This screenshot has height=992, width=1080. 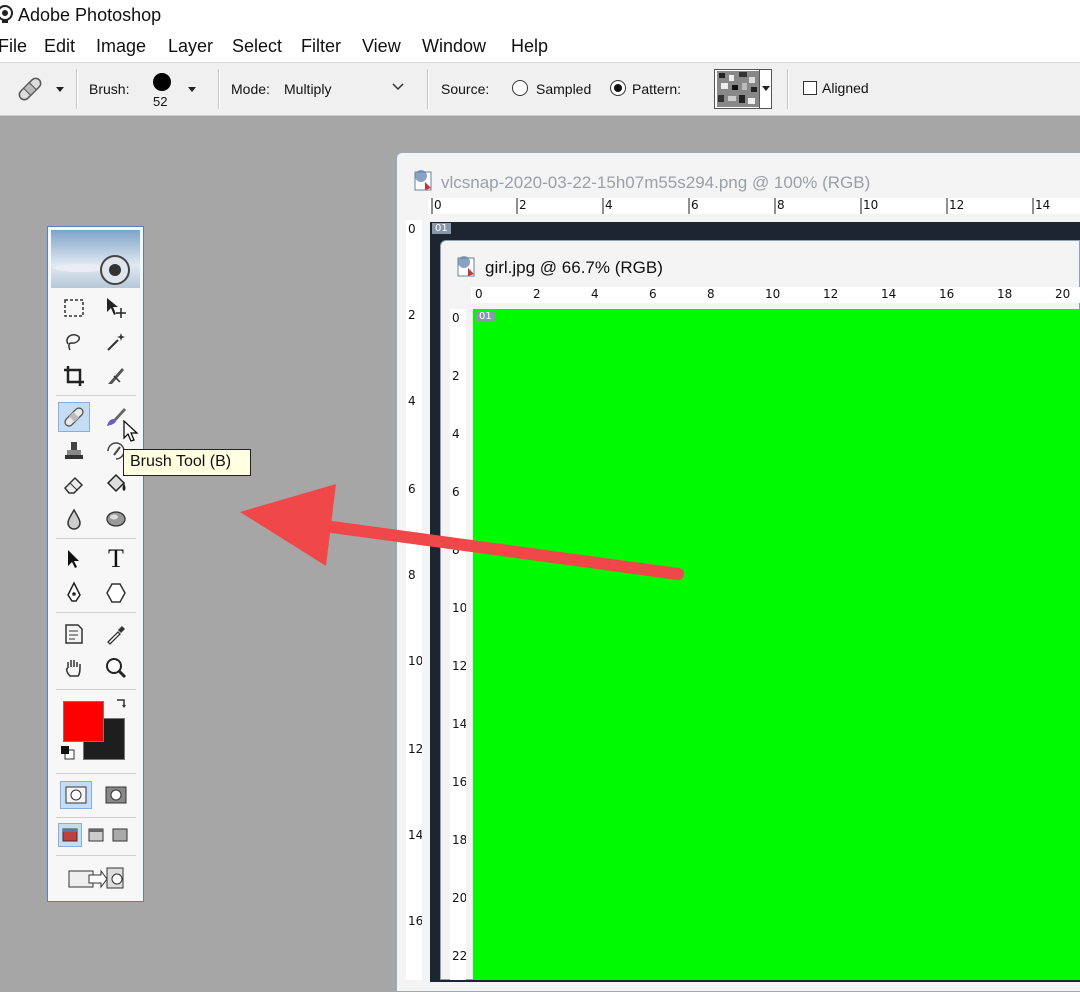 What do you see at coordinates (74, 485) in the screenshot?
I see `eraser-tool-icon` at bounding box center [74, 485].